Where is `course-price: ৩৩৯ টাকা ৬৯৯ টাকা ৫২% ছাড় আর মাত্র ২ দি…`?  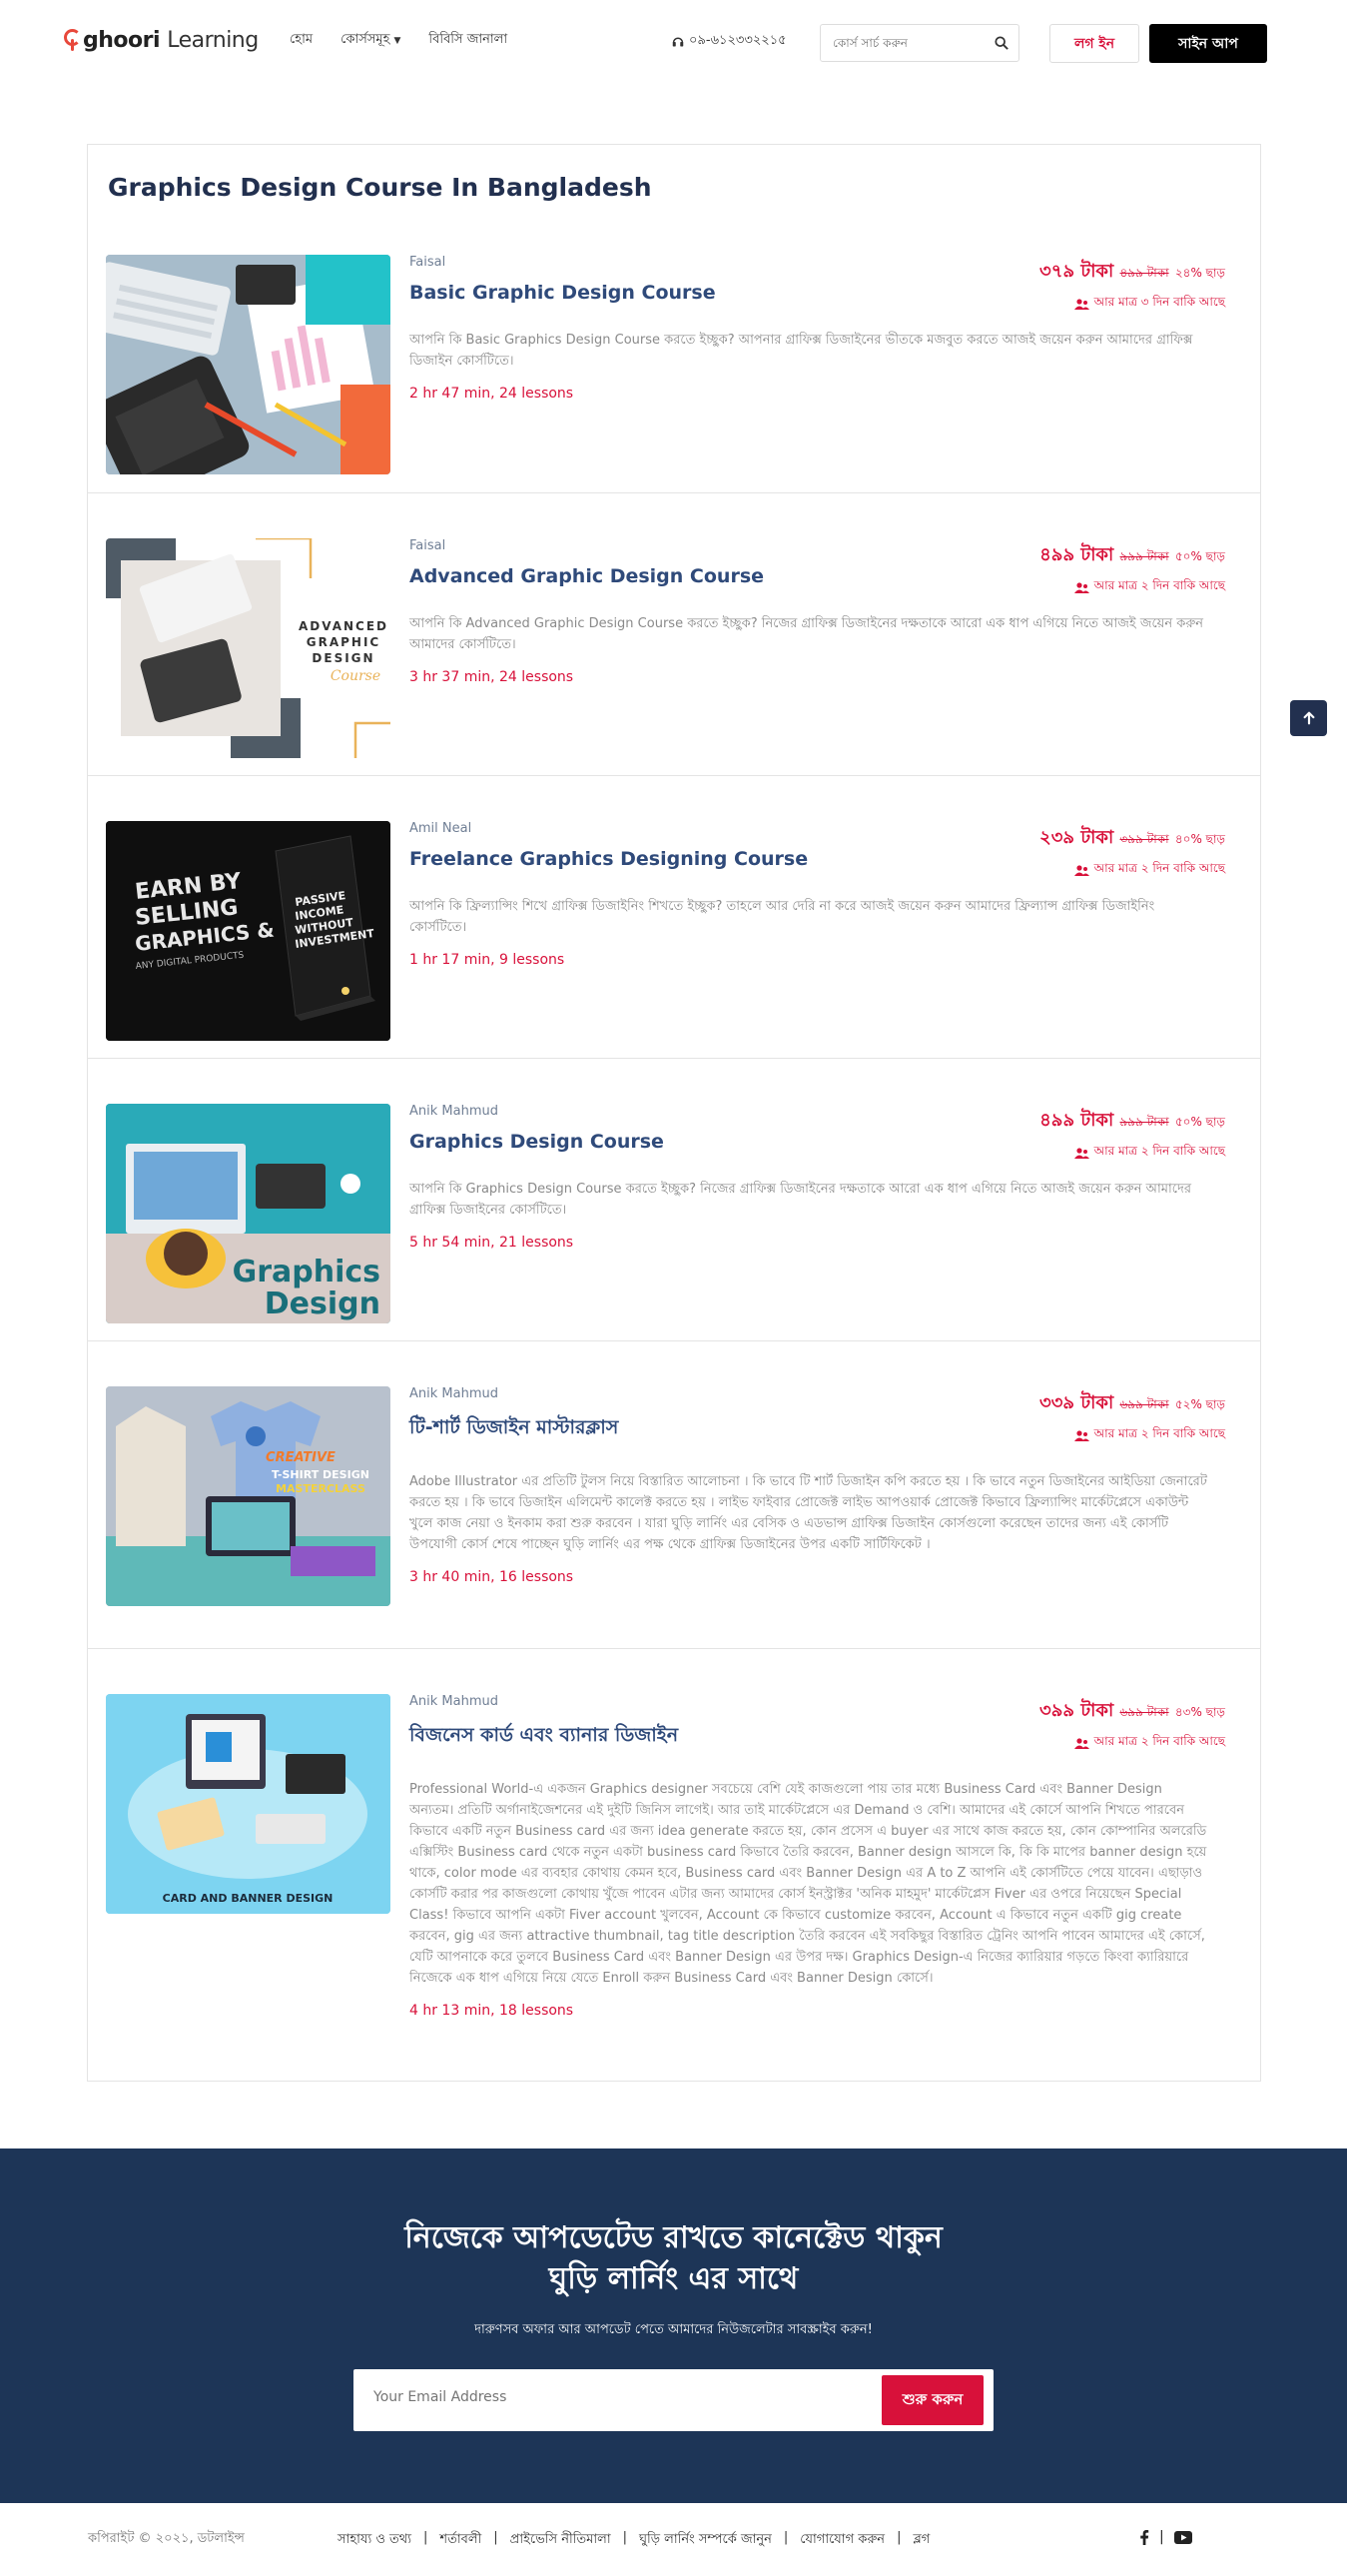 course-price: ৩৩৯ টাকা ৬৯৯ টাকা ৫২% ছাড় আর মাত্র ২ দি… is located at coordinates (1132, 1417).